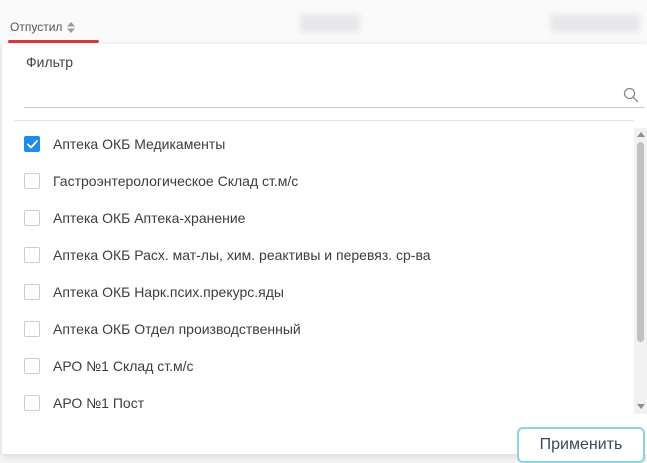  I want to click on list-item-label: Аптека ОКБ Нарк.псих.прекурс.яды, so click(168, 292).